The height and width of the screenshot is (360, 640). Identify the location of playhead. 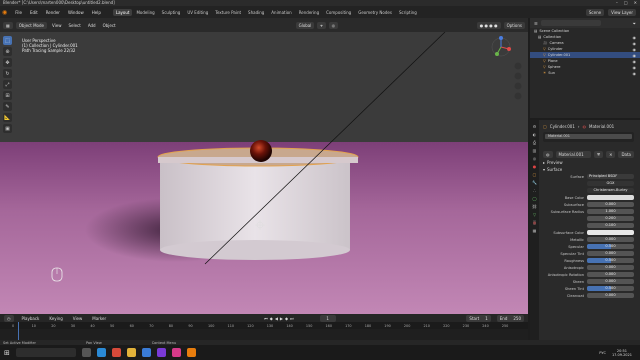
(18, 331).